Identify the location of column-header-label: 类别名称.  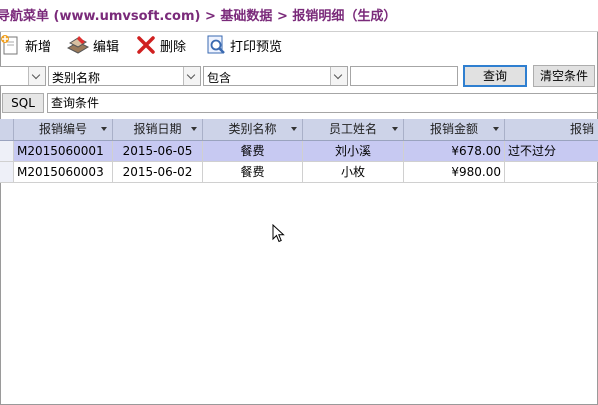
(252, 129).